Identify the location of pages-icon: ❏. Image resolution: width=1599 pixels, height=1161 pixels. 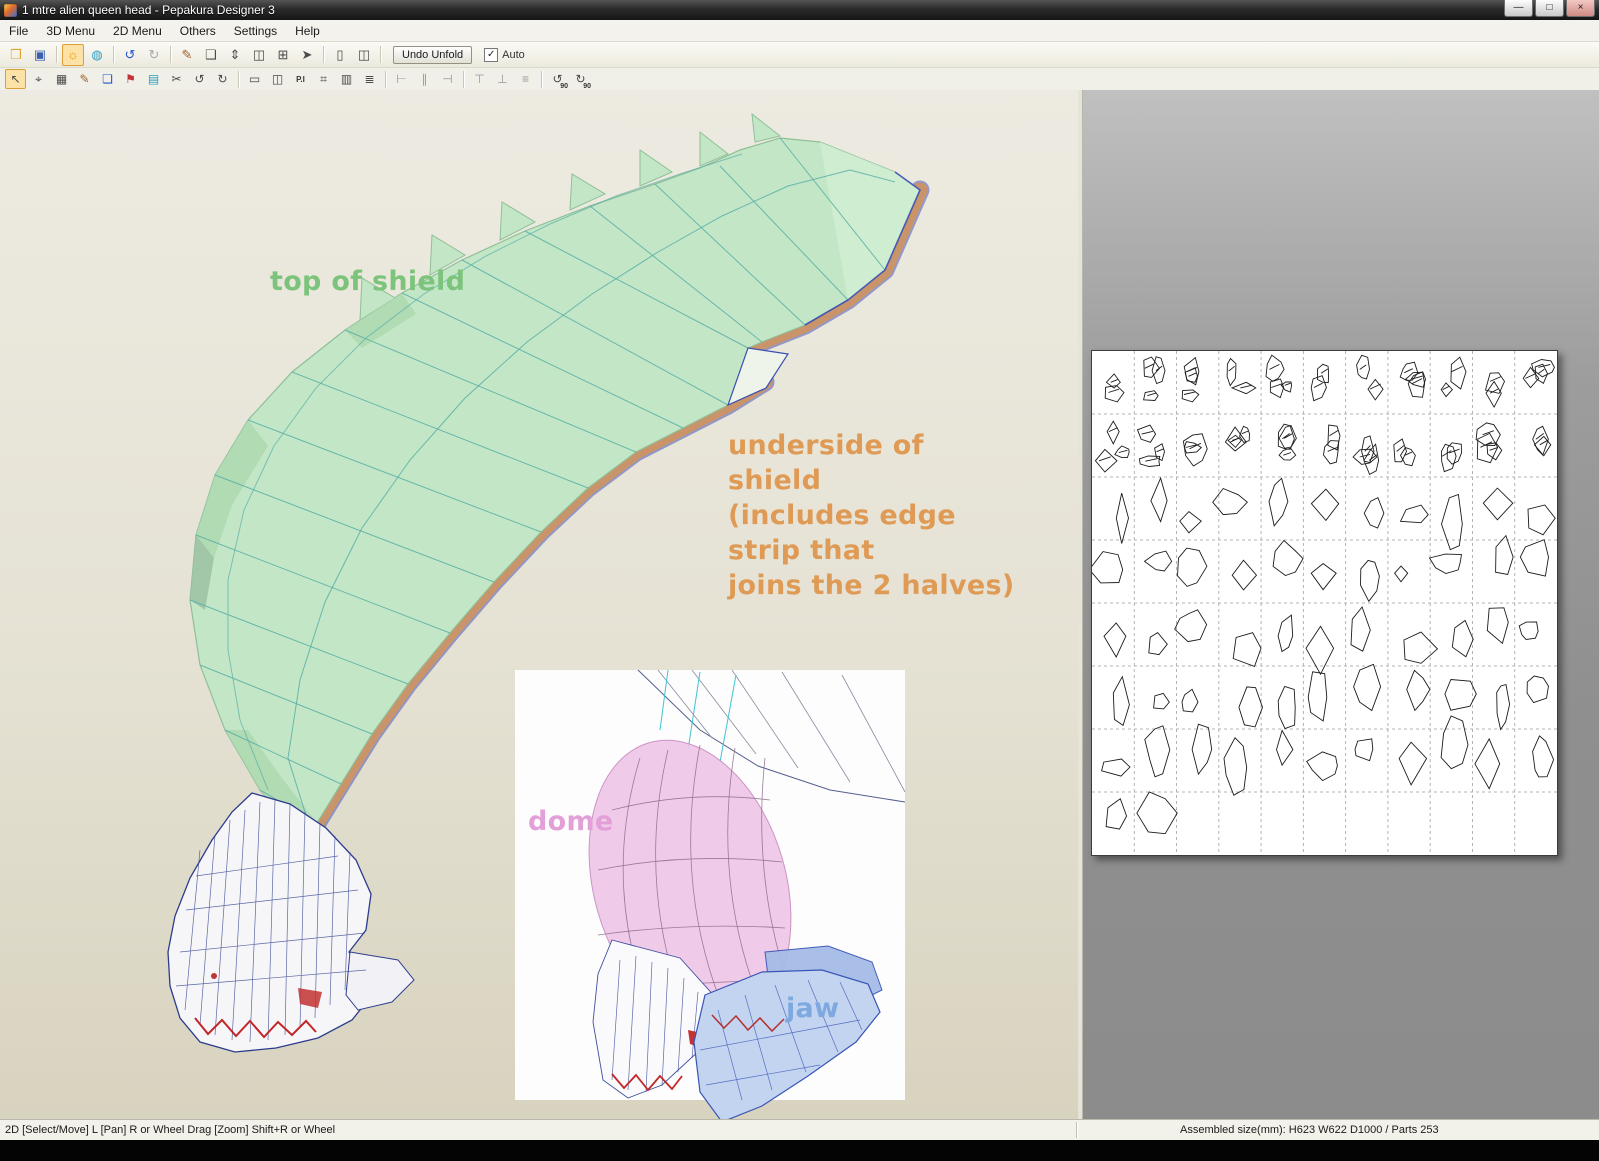
(107, 79).